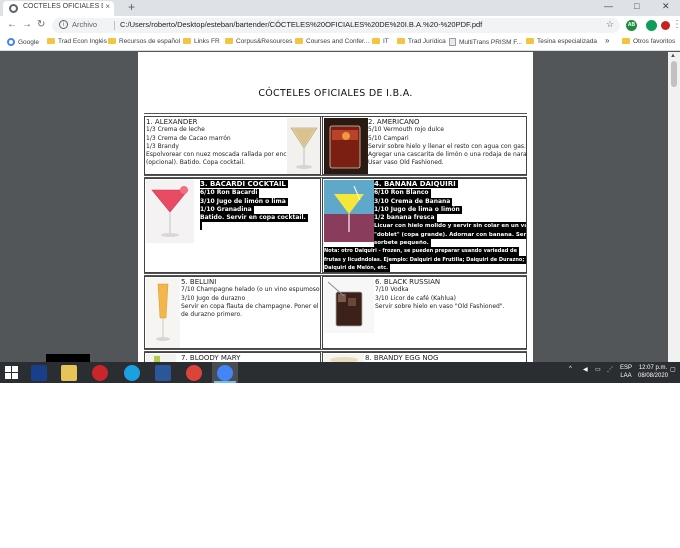  Describe the element at coordinates (406, 130) in the screenshot. I see `ingredient-line: 5/10 Vermouth rojo dulce` at that location.